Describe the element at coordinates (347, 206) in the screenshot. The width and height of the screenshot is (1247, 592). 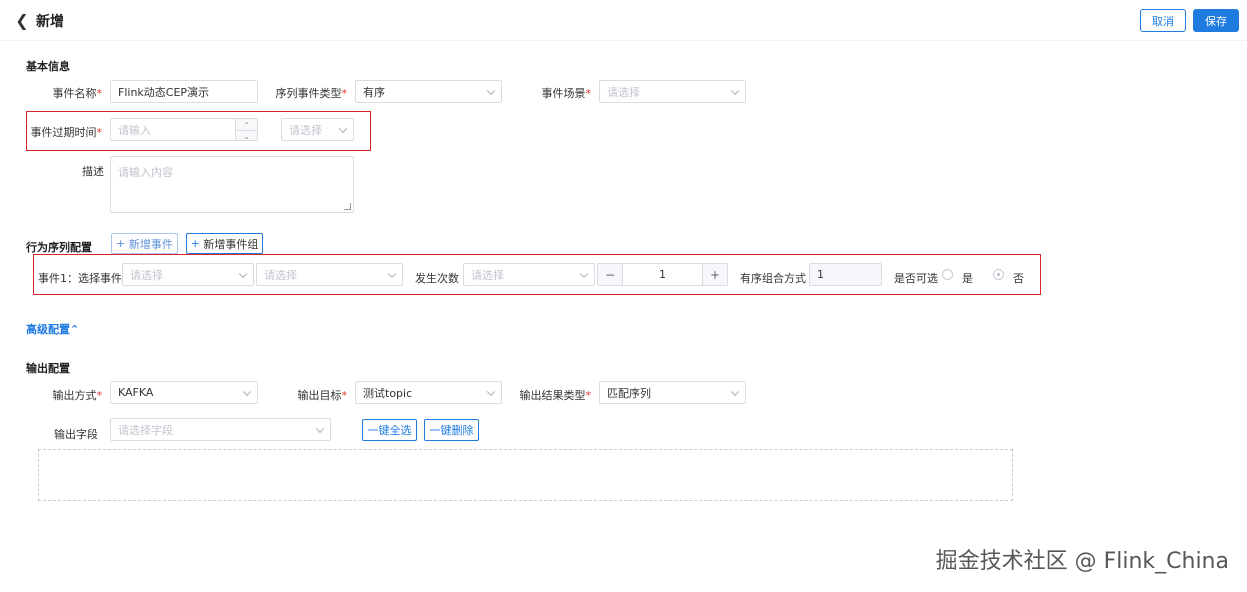
I see `resize-handle-icon` at that location.